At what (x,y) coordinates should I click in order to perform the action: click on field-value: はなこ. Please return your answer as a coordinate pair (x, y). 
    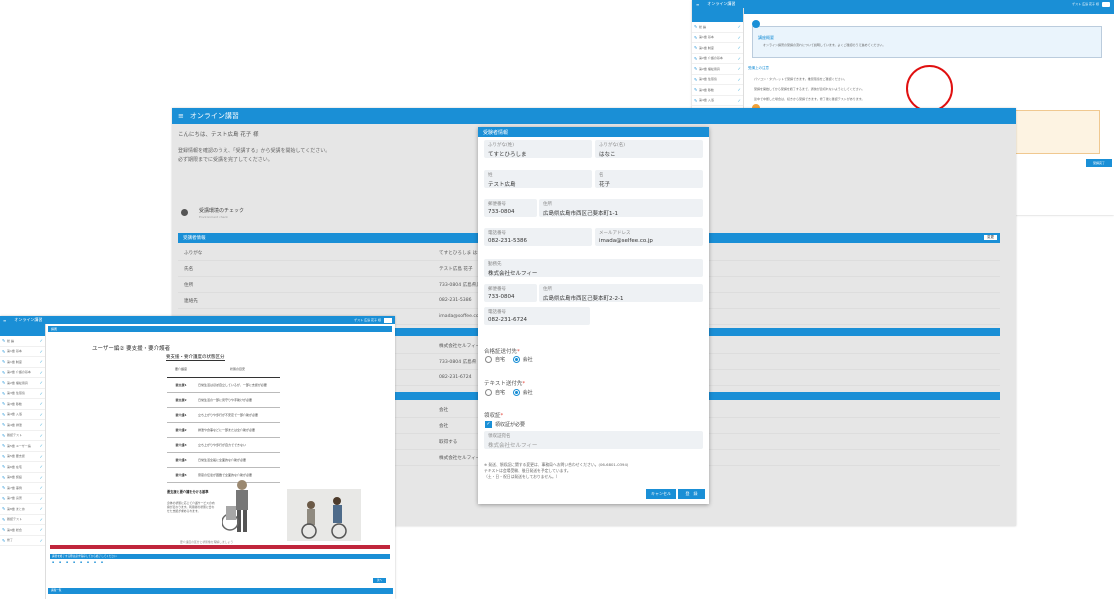
    Looking at the image, I should click on (607, 155).